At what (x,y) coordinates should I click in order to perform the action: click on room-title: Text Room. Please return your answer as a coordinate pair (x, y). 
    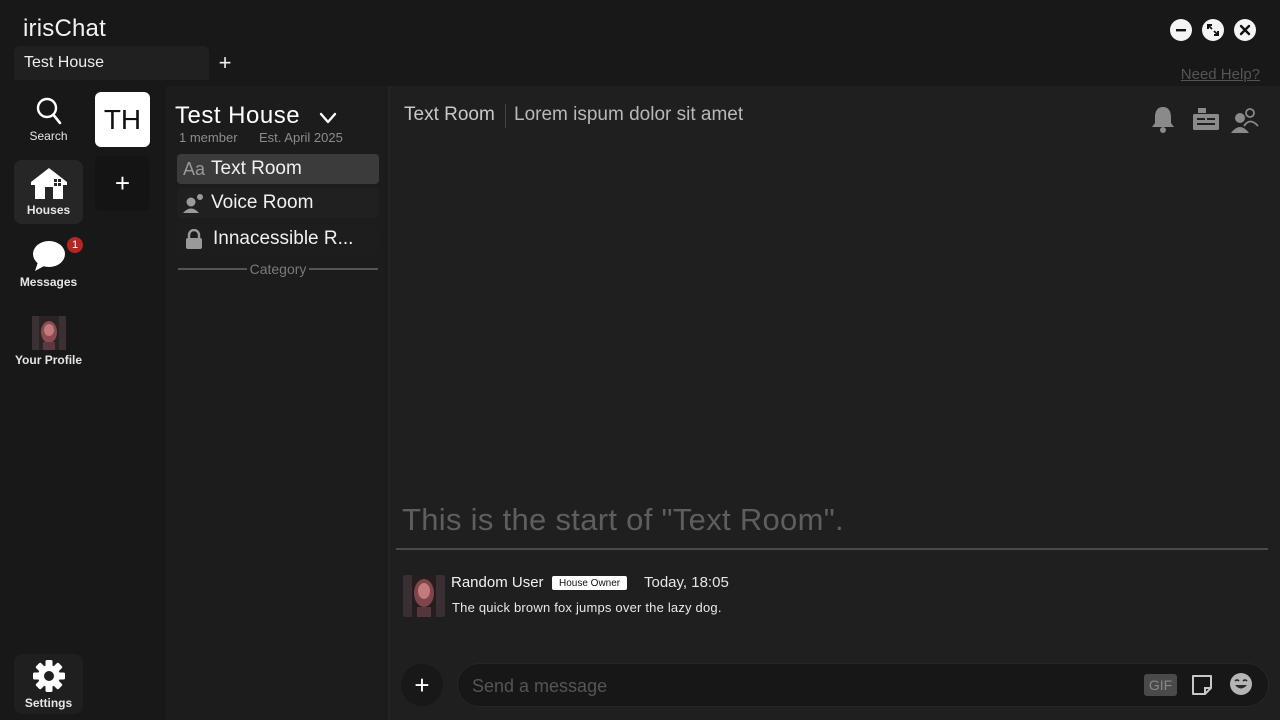
    Looking at the image, I should click on (449, 114).